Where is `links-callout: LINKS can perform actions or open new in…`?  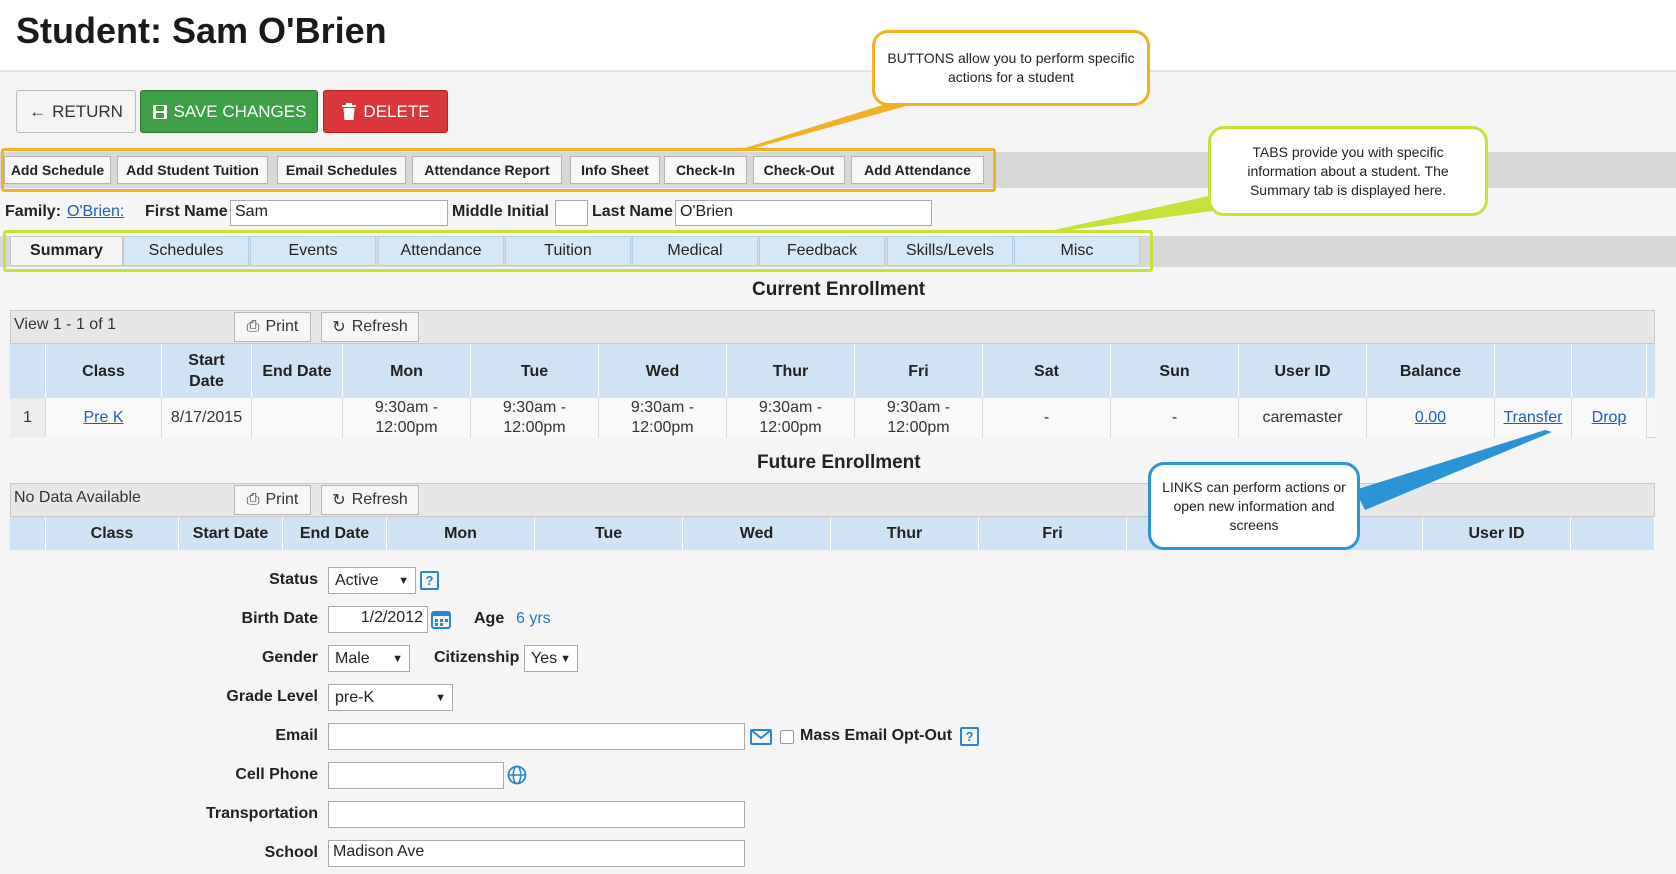 links-callout: LINKS can perform actions or open new in… is located at coordinates (1254, 506).